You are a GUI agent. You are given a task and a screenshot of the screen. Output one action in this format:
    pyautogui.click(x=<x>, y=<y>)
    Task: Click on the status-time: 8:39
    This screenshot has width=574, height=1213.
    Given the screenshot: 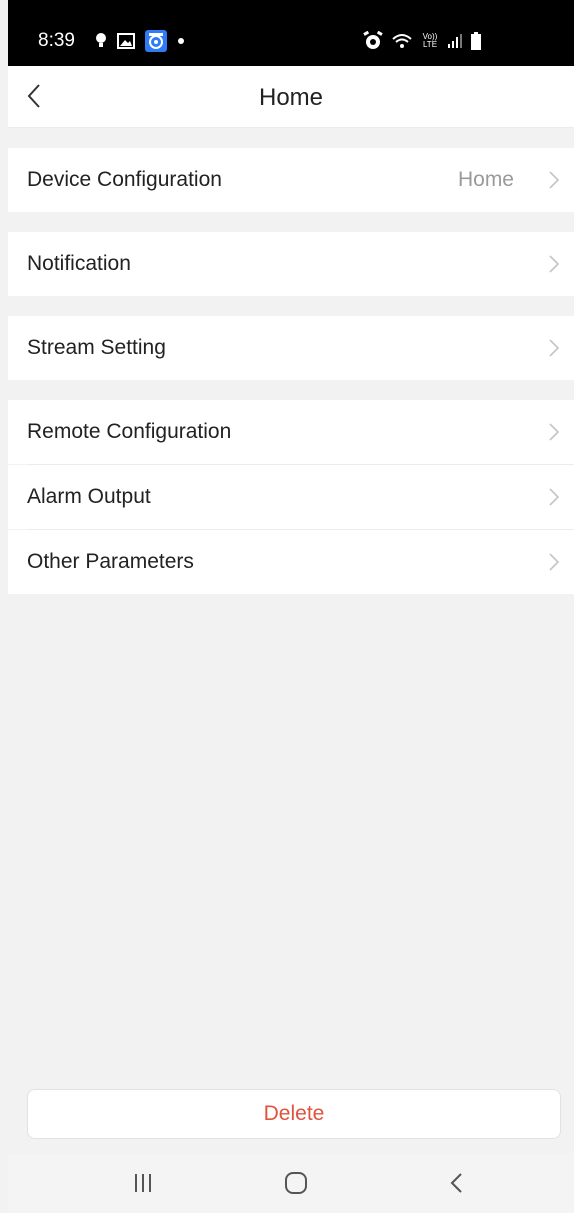 What is the action you would take?
    pyautogui.click(x=56, y=40)
    